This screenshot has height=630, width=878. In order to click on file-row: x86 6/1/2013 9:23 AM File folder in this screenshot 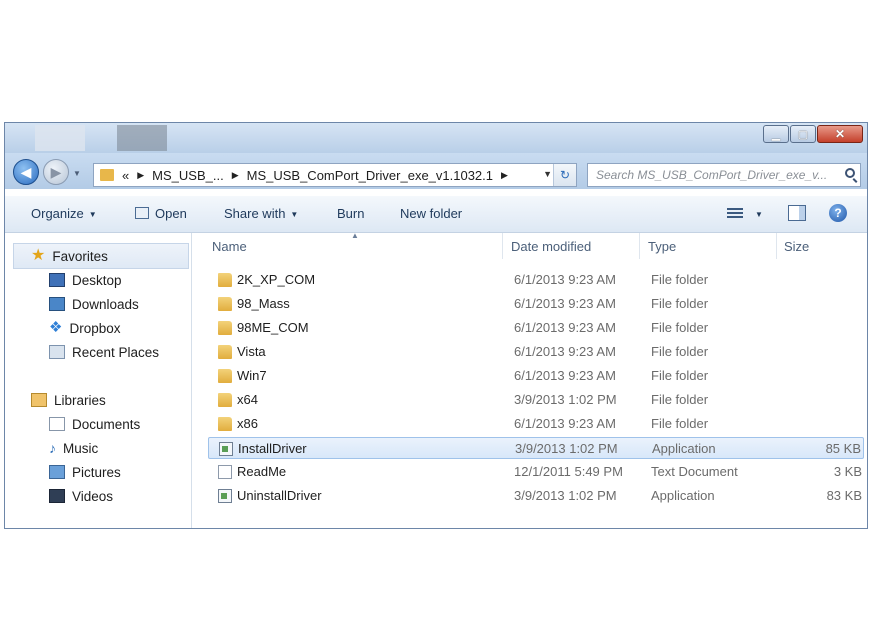, I will do `click(536, 424)`.